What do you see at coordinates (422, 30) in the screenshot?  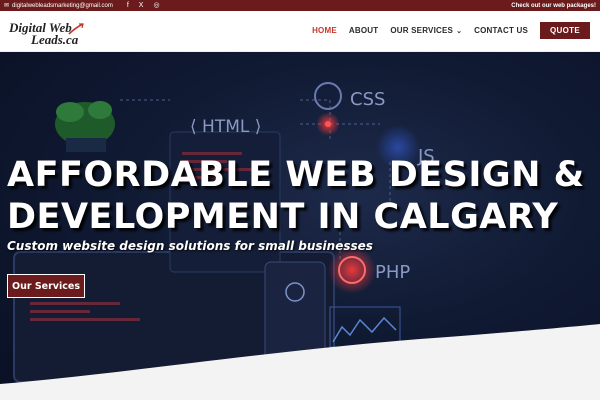 I see `nav-services-label: OUR SERVICES` at bounding box center [422, 30].